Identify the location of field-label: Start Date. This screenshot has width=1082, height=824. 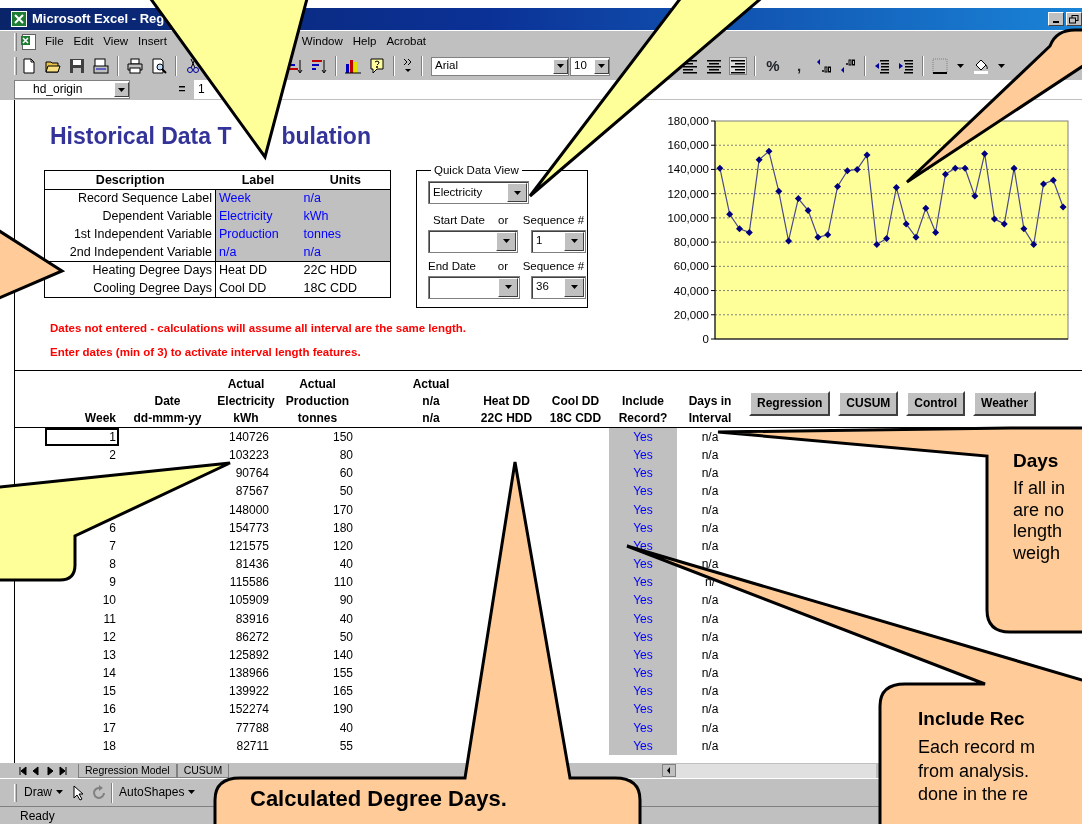
(459, 221).